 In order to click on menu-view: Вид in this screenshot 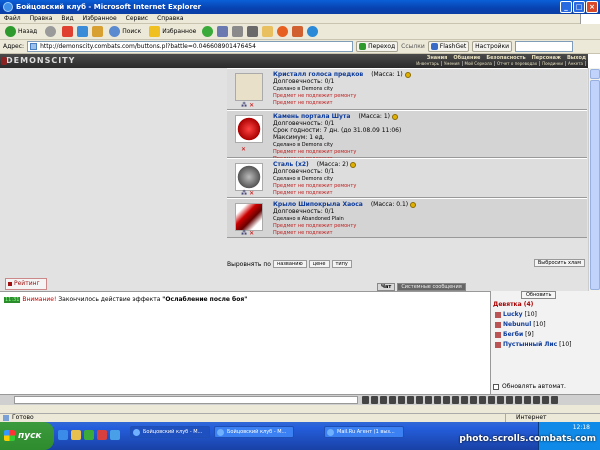, I will do `click(67, 18)`.